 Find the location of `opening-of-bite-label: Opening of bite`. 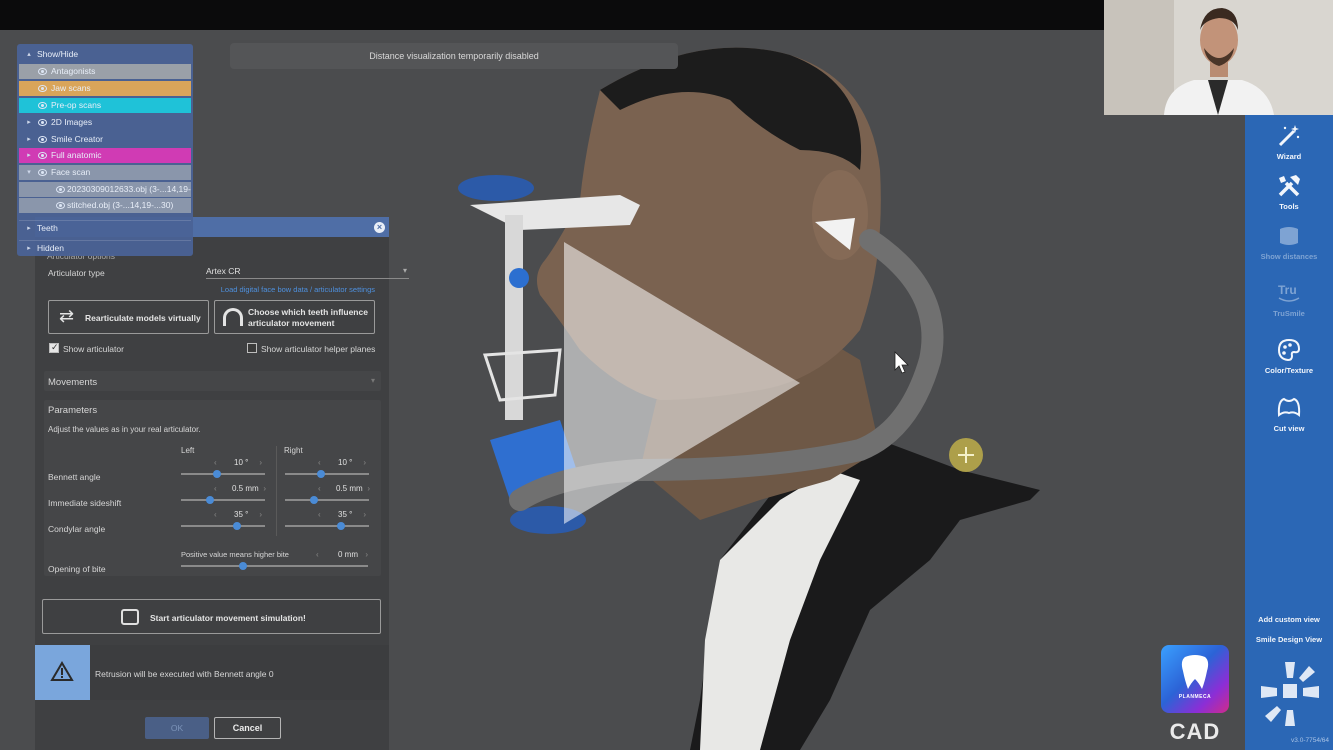

opening-of-bite-label: Opening of bite is located at coordinates (77, 569).